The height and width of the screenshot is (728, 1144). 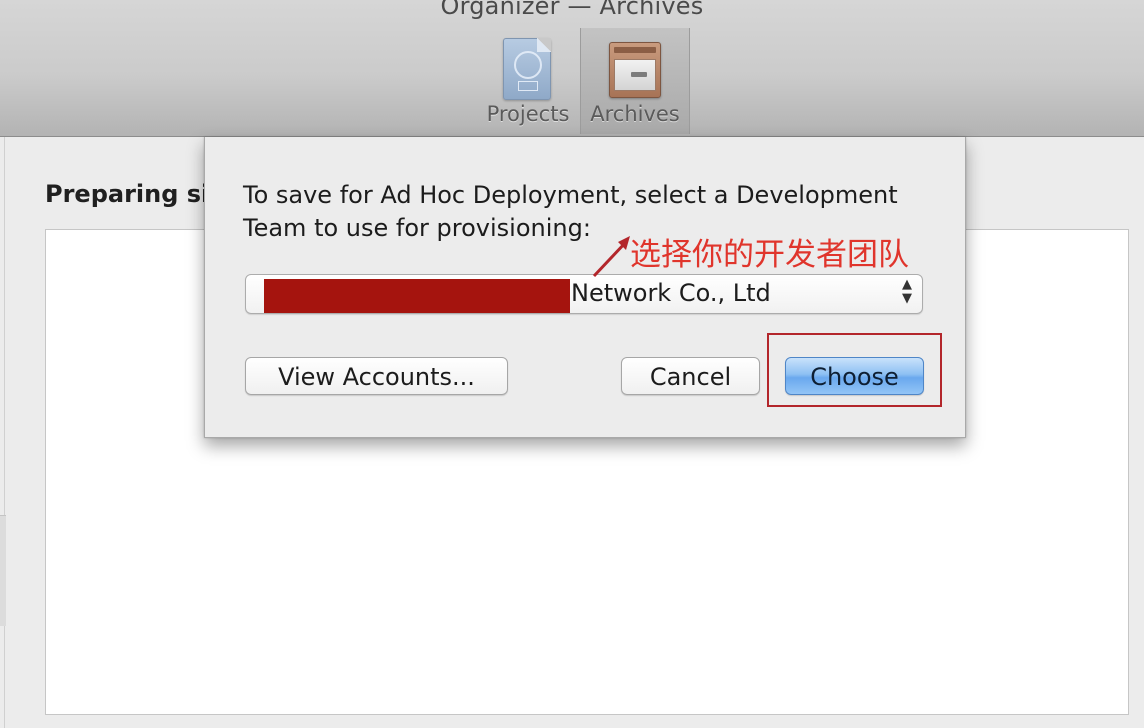 What do you see at coordinates (572, 10) in the screenshot?
I see `window-title: Organizer — Archives` at bounding box center [572, 10].